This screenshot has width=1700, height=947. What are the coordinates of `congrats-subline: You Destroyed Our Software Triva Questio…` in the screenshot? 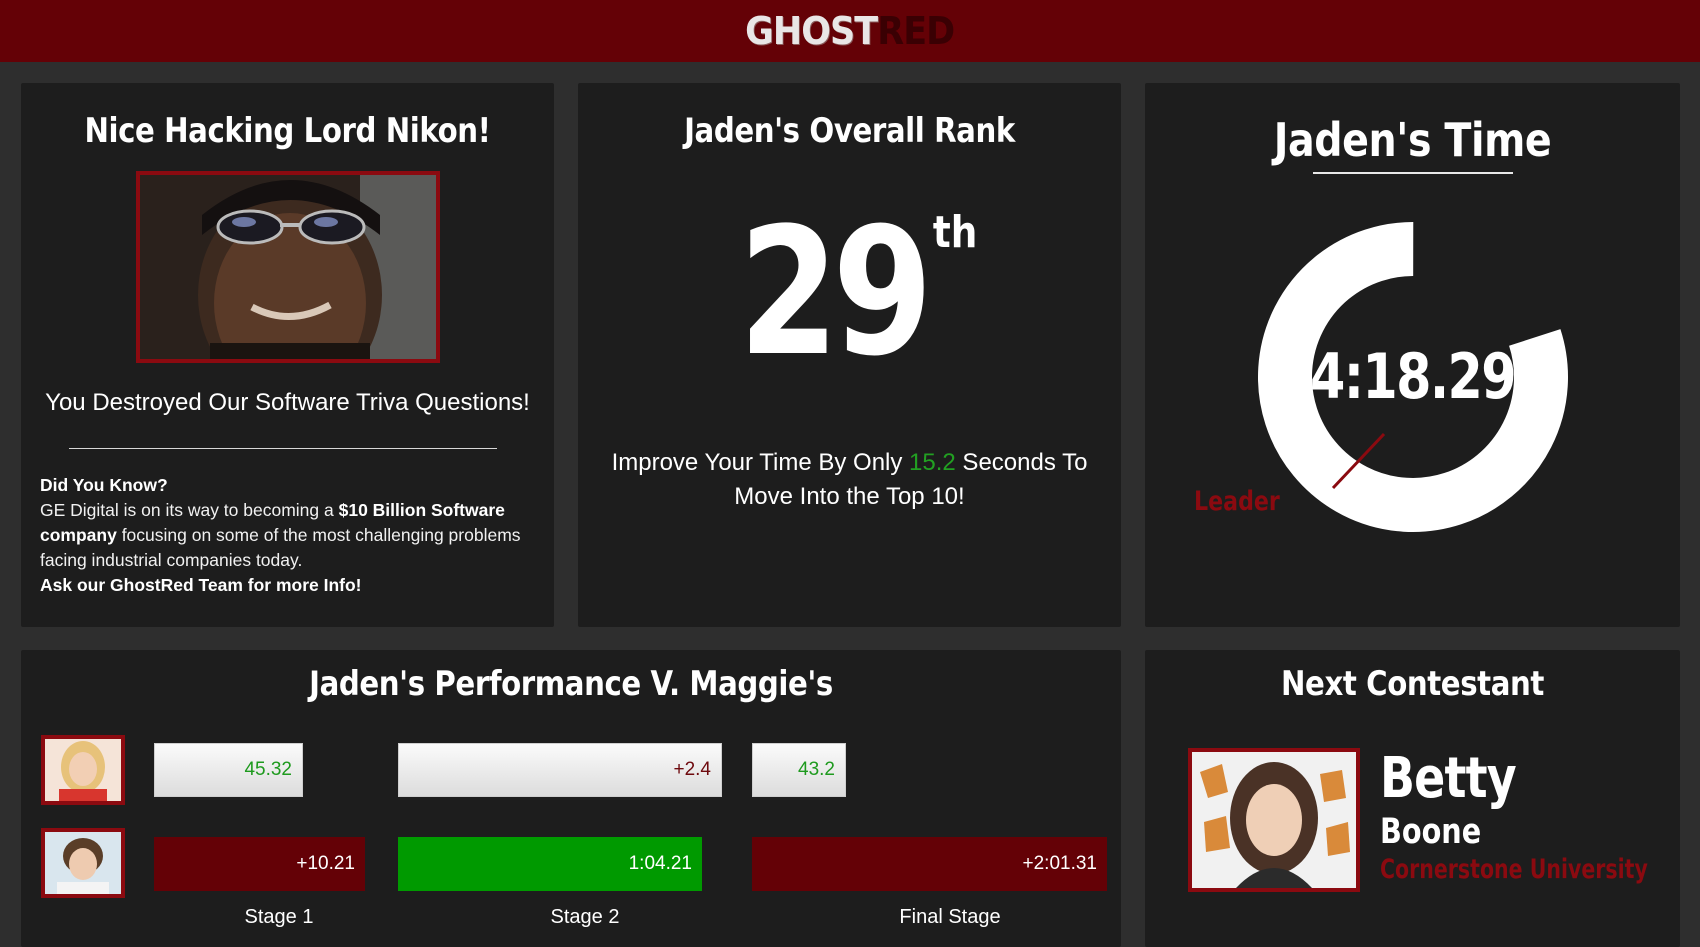 It's located at (287, 402).